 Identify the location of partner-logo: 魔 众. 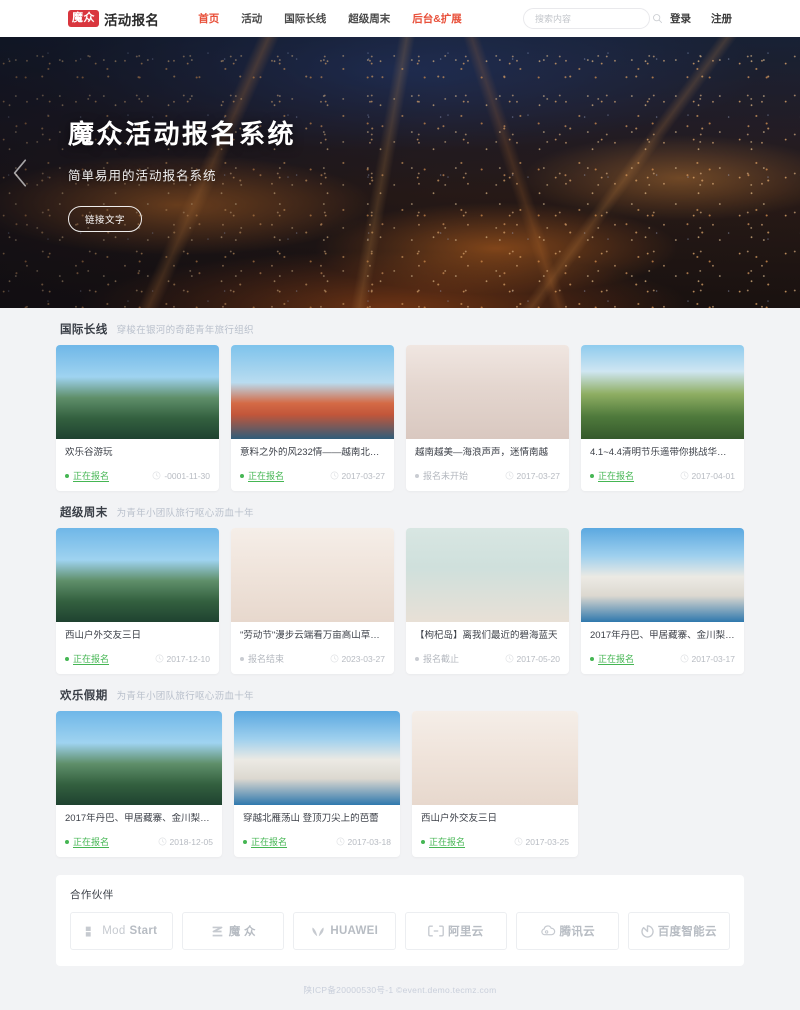
(232, 931).